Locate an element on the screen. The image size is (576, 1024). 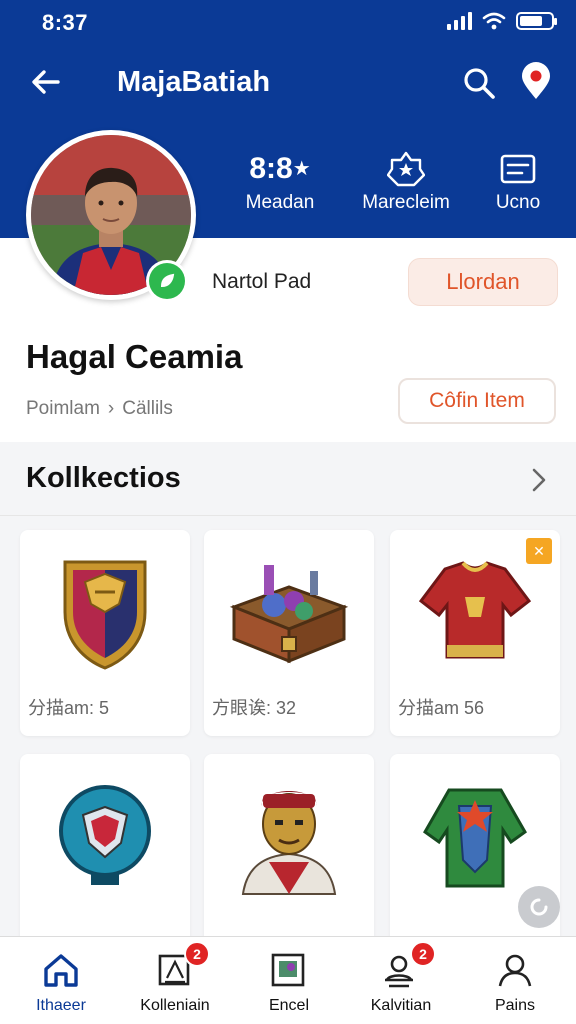
wifi-icon is located at coordinates (494, 21).